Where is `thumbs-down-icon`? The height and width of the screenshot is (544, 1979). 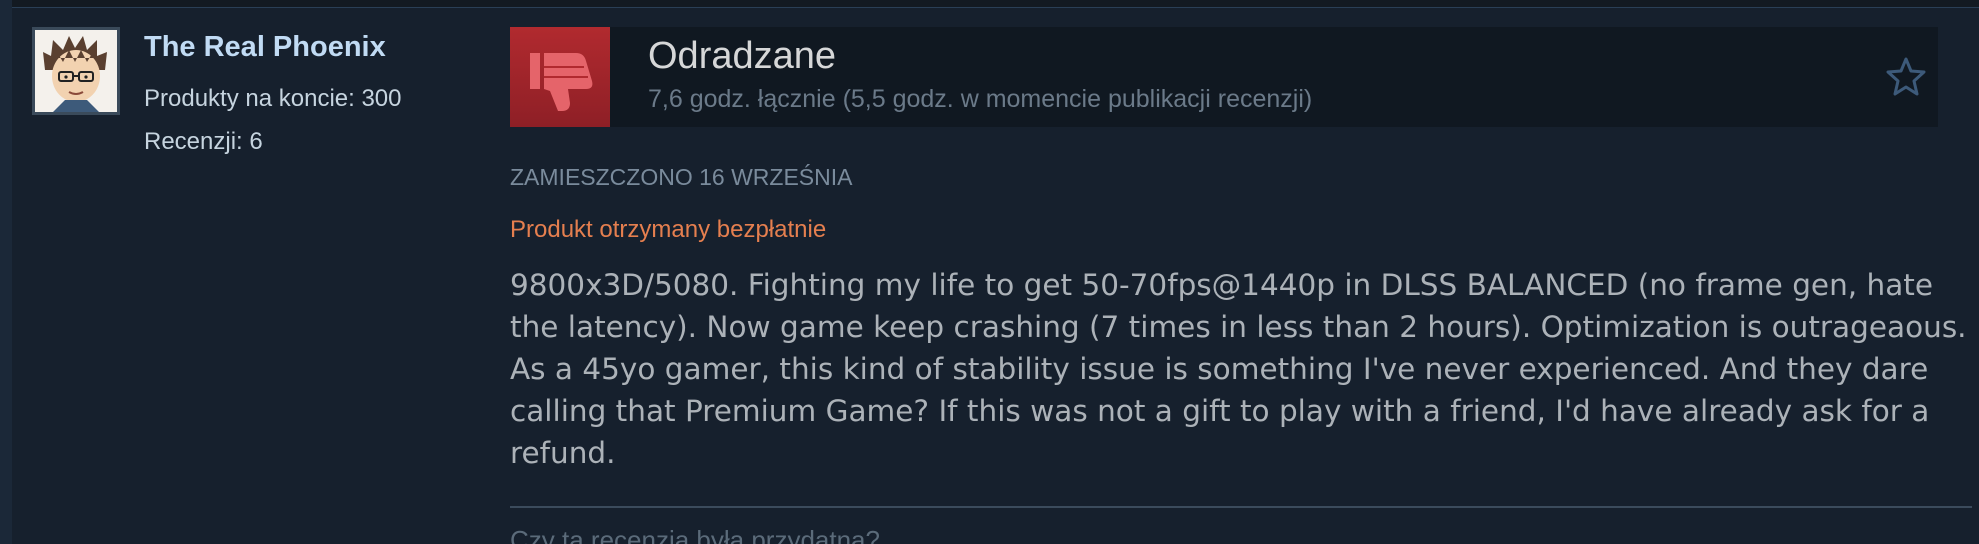 thumbs-down-icon is located at coordinates (561, 82).